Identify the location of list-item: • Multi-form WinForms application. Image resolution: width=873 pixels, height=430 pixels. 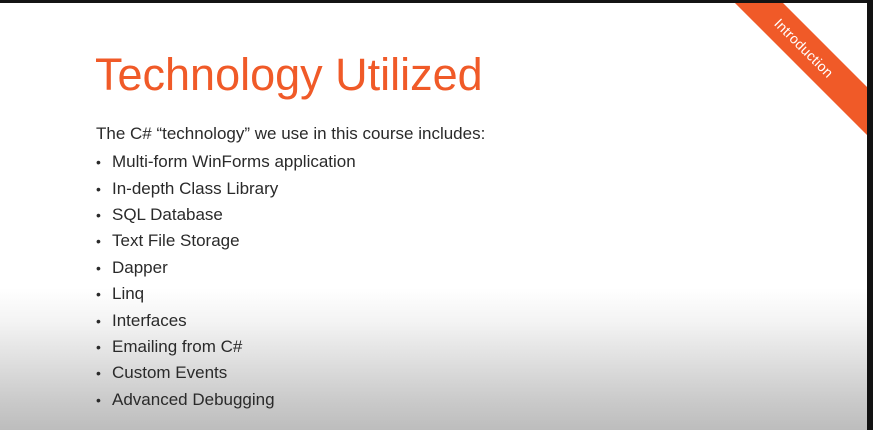
(226, 162).